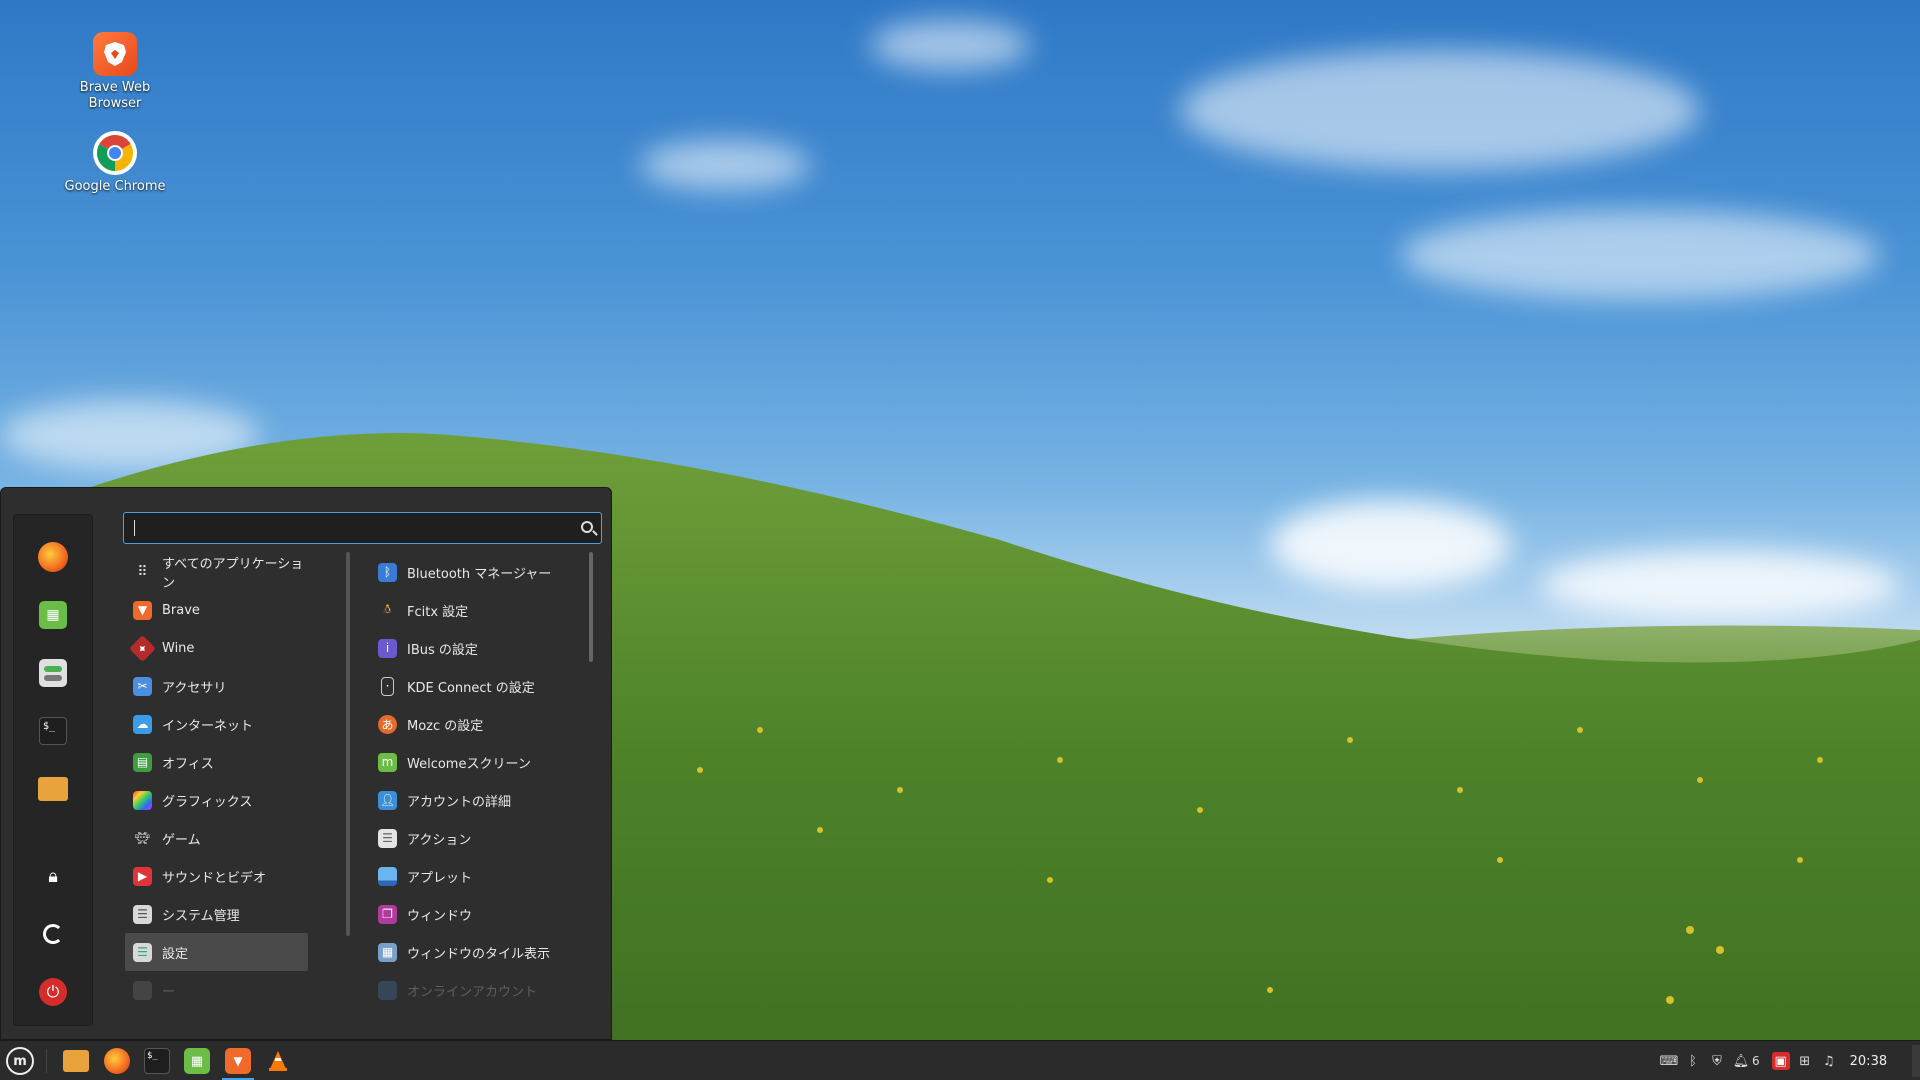 This screenshot has height=1080, width=1920. Describe the element at coordinates (216, 990) in the screenshot. I see `category-more: ー` at that location.